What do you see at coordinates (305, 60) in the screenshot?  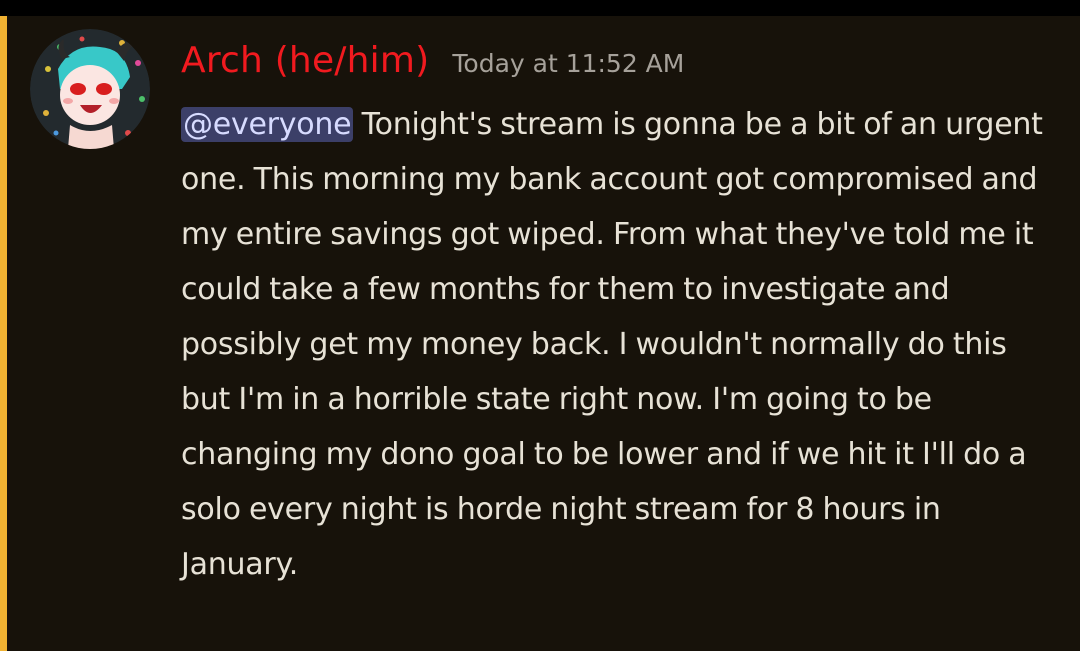 I see `author-username: Arch (he/him)` at bounding box center [305, 60].